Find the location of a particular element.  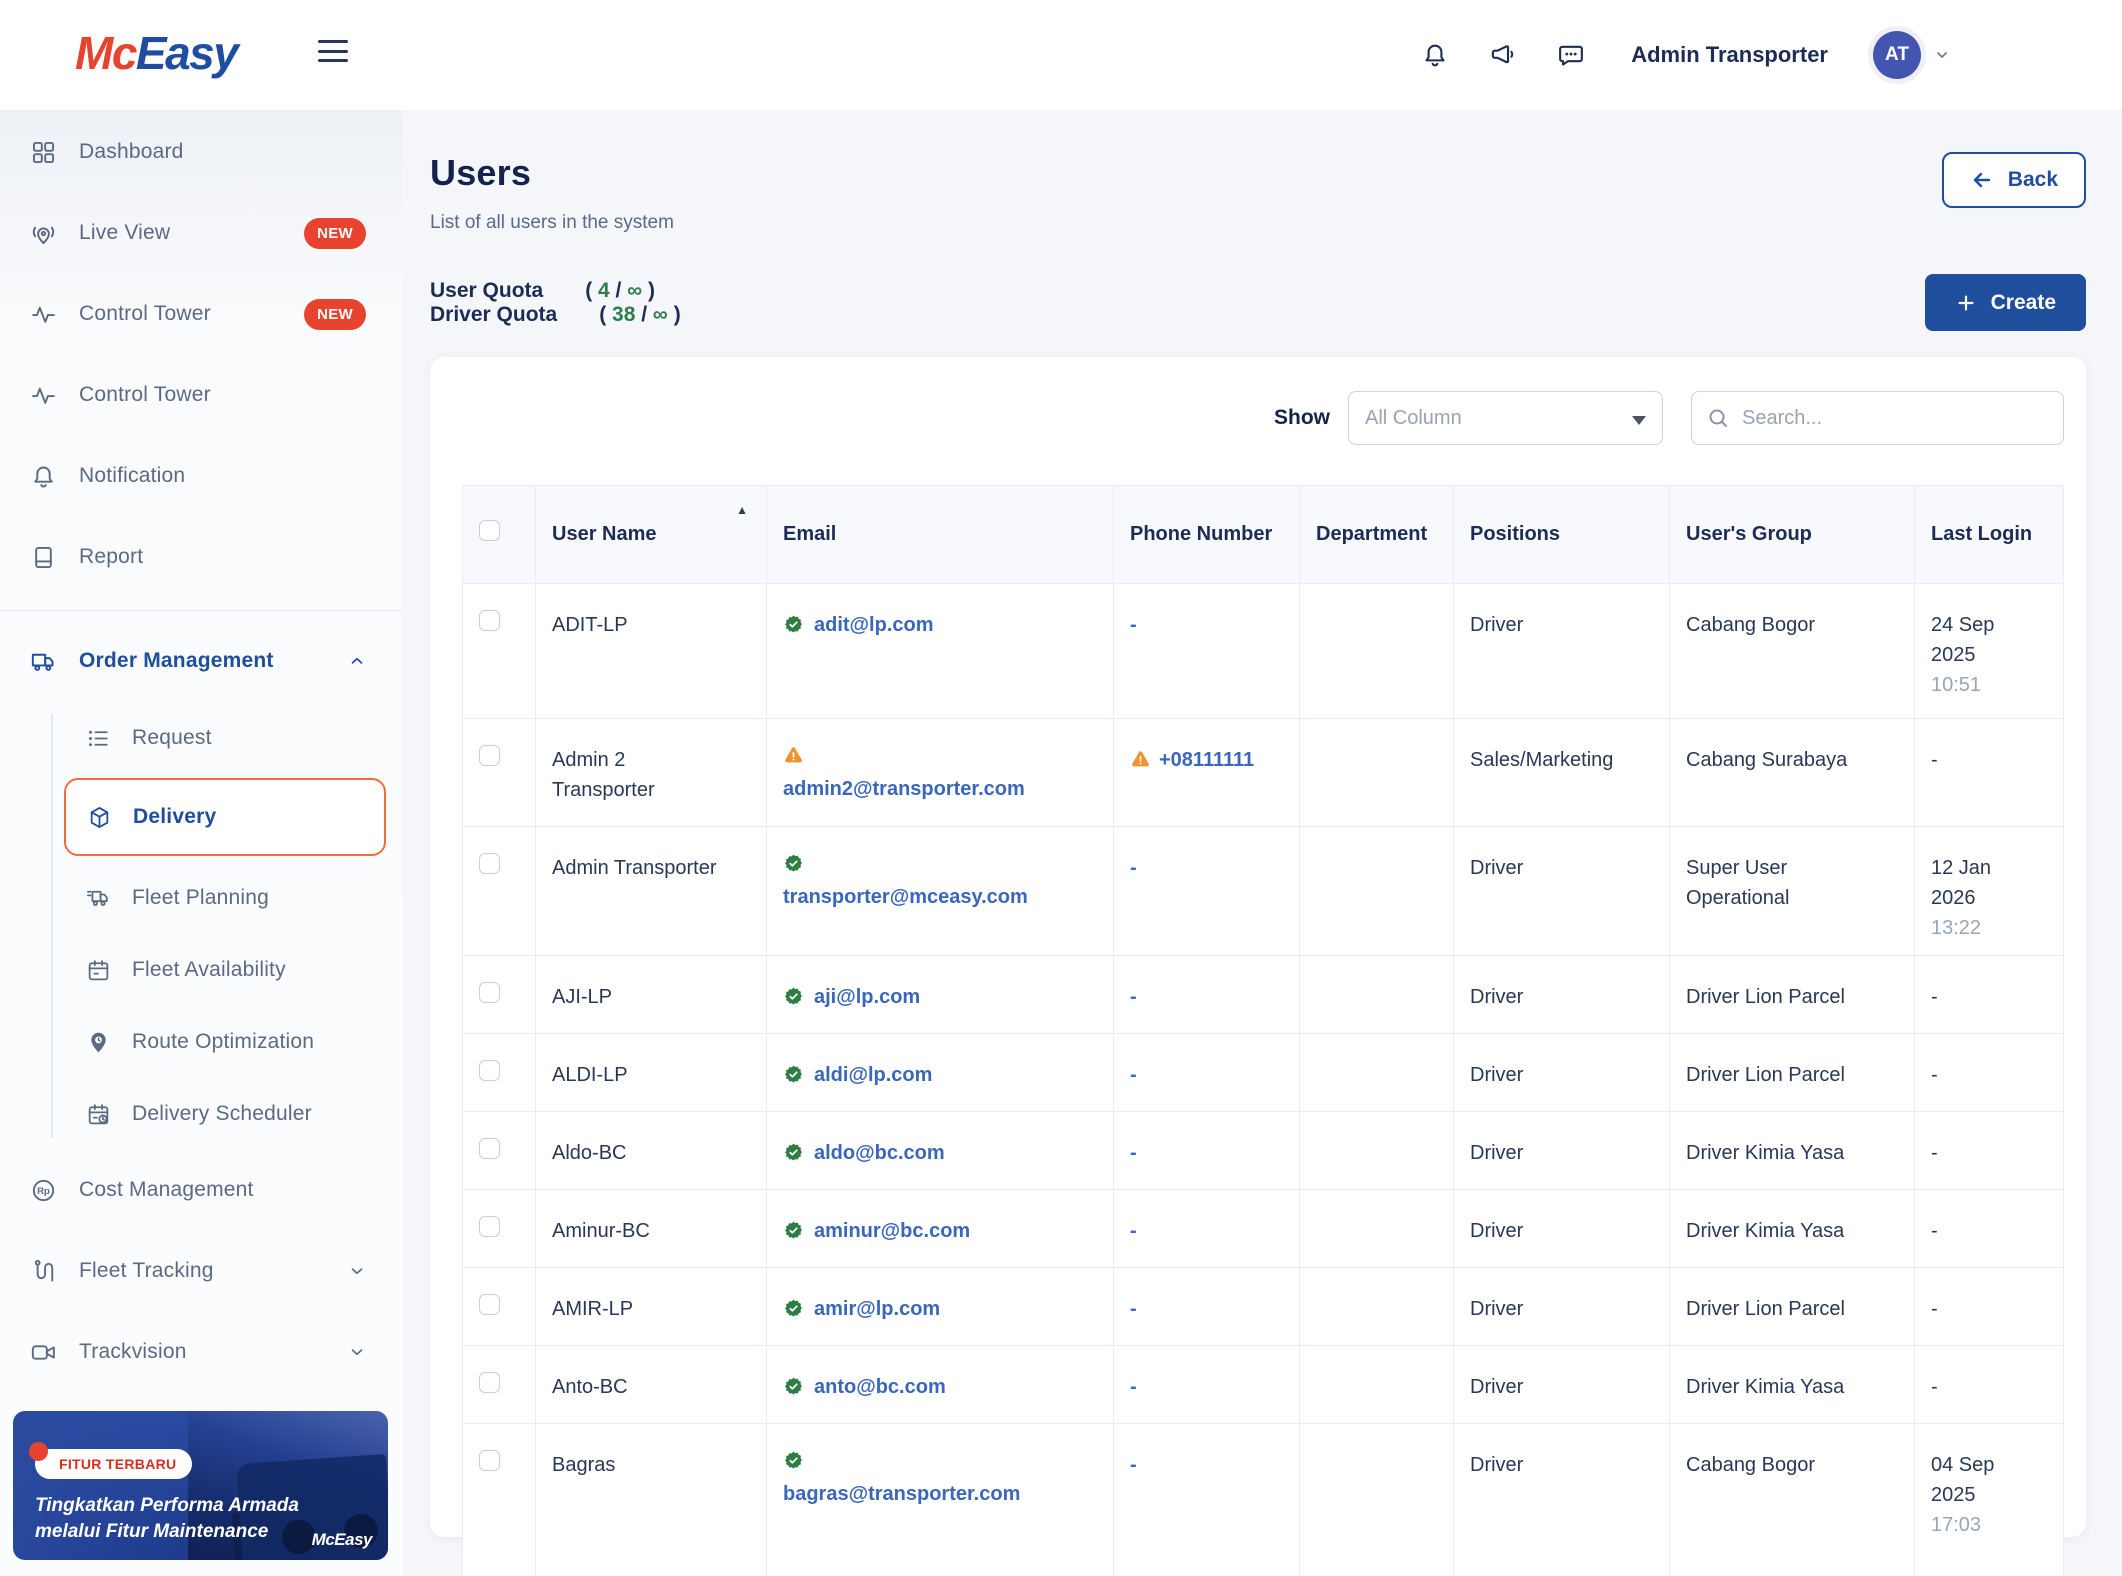

search-box is located at coordinates (1877, 418).